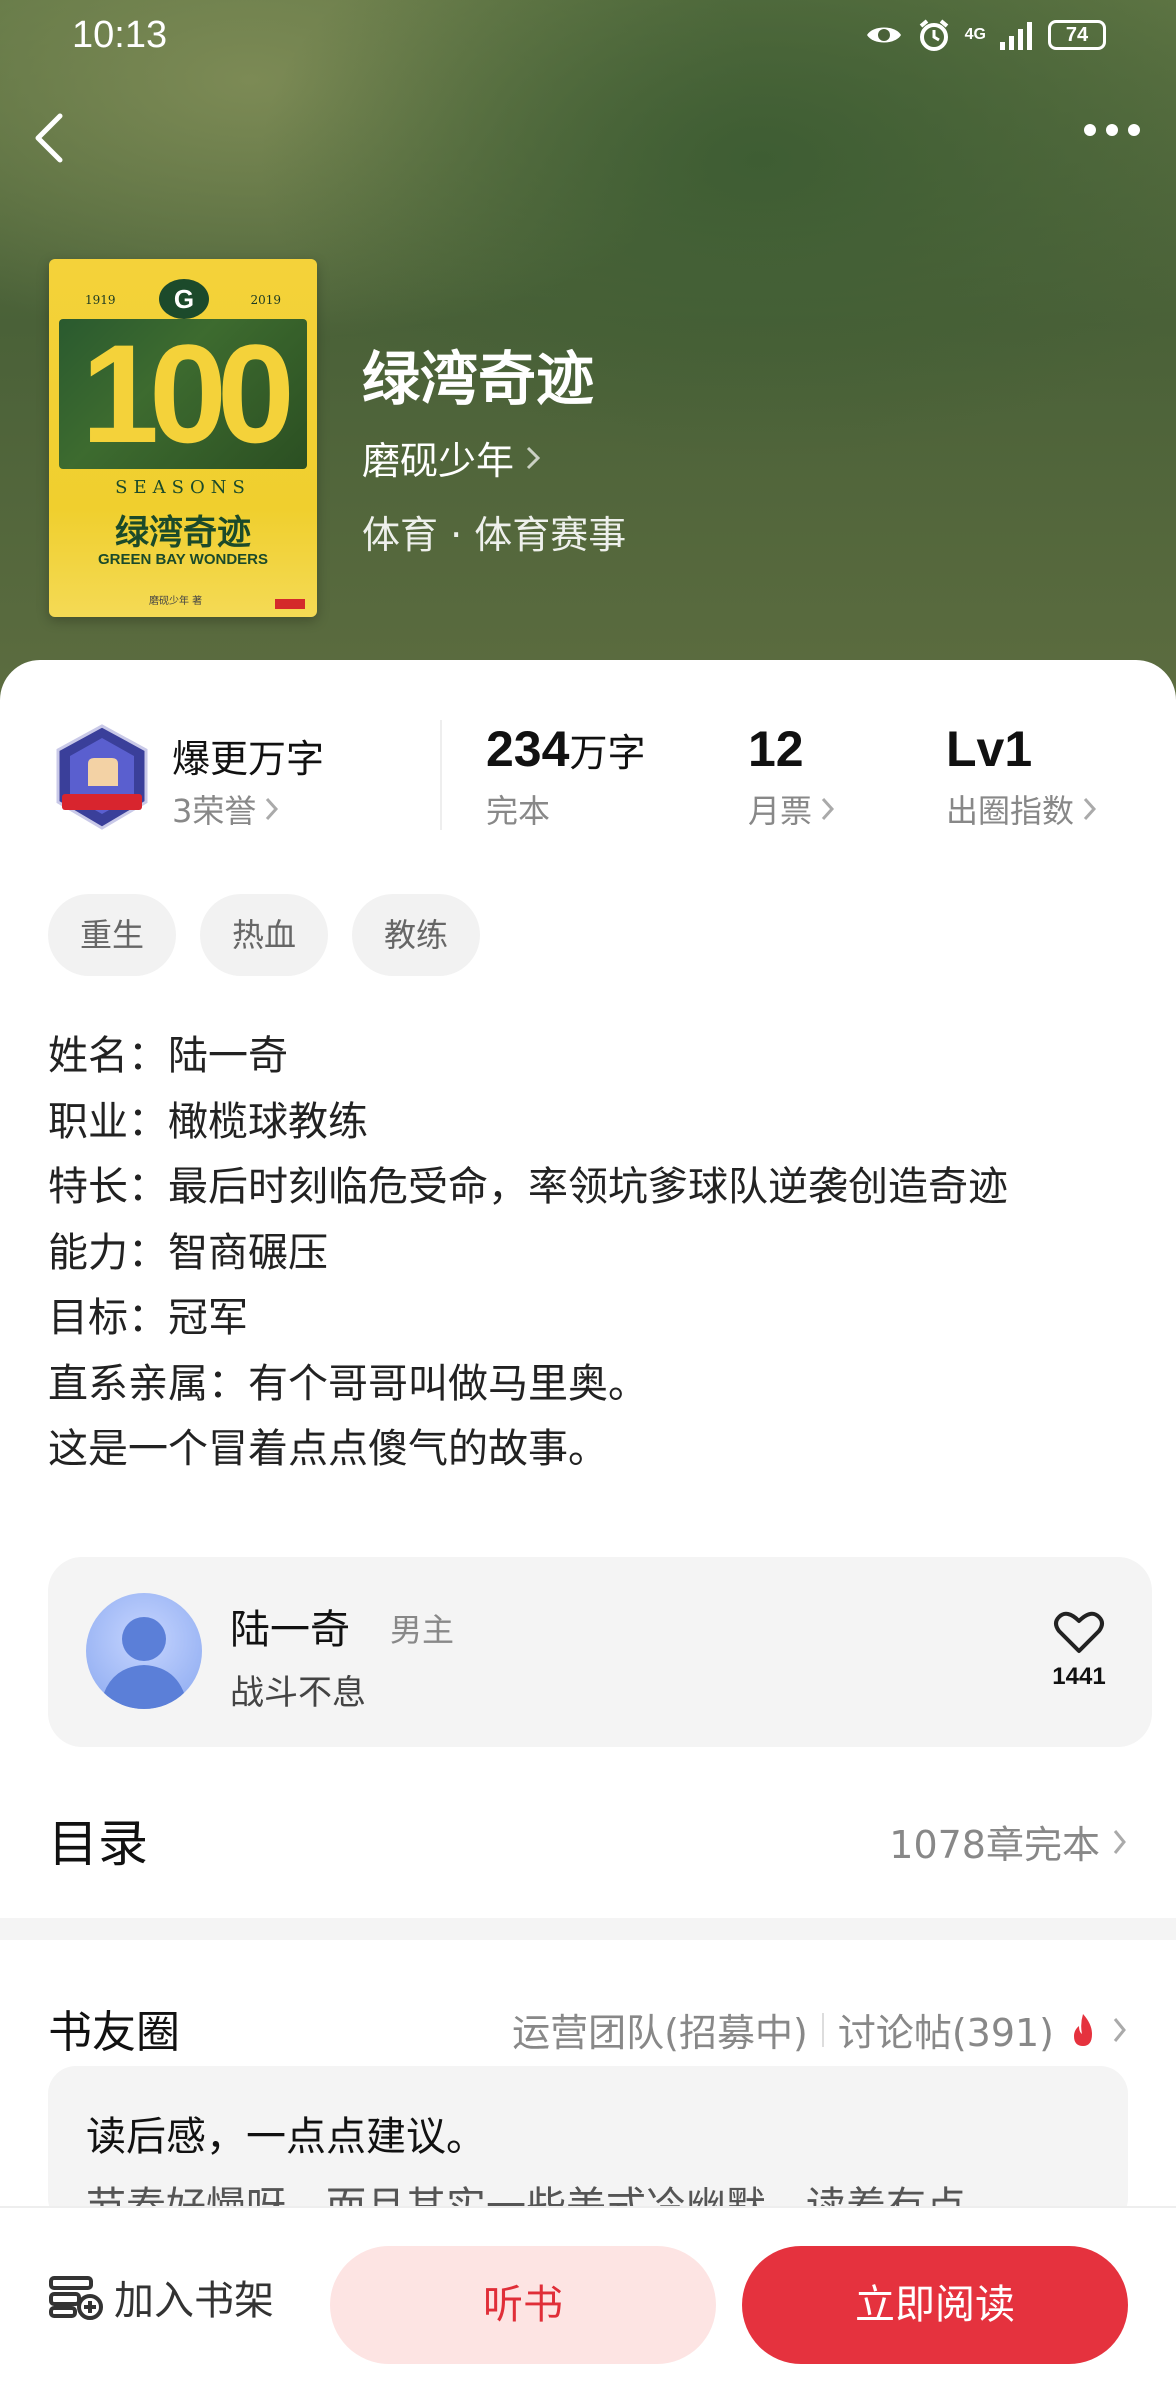 Image resolution: width=1176 pixels, height=2400 pixels. Describe the element at coordinates (248, 755) in the screenshot. I see `honor-title: 爆更万字` at that location.